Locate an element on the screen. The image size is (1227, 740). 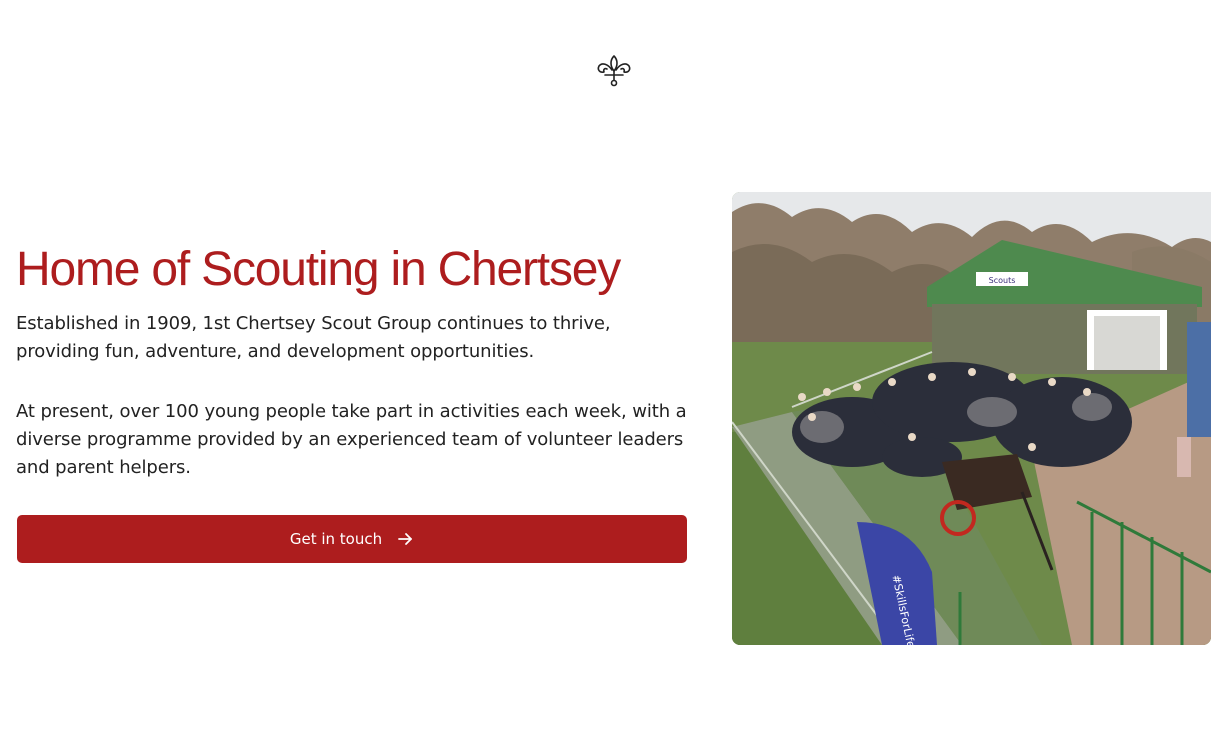
get-in-touch-button: Get in touch is located at coordinates (352, 539).